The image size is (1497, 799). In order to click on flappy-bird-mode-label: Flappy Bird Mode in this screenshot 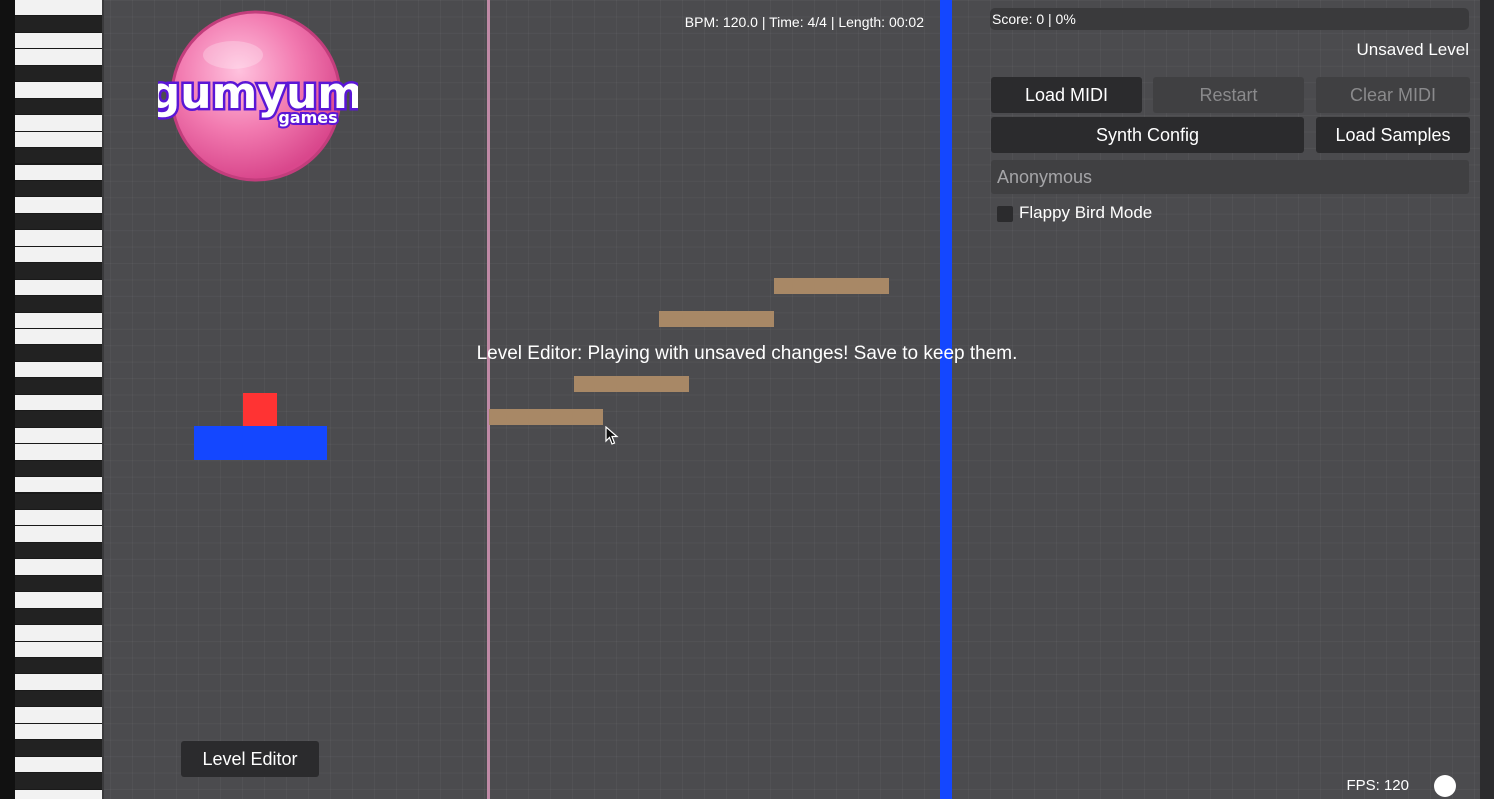, I will do `click(1086, 212)`.